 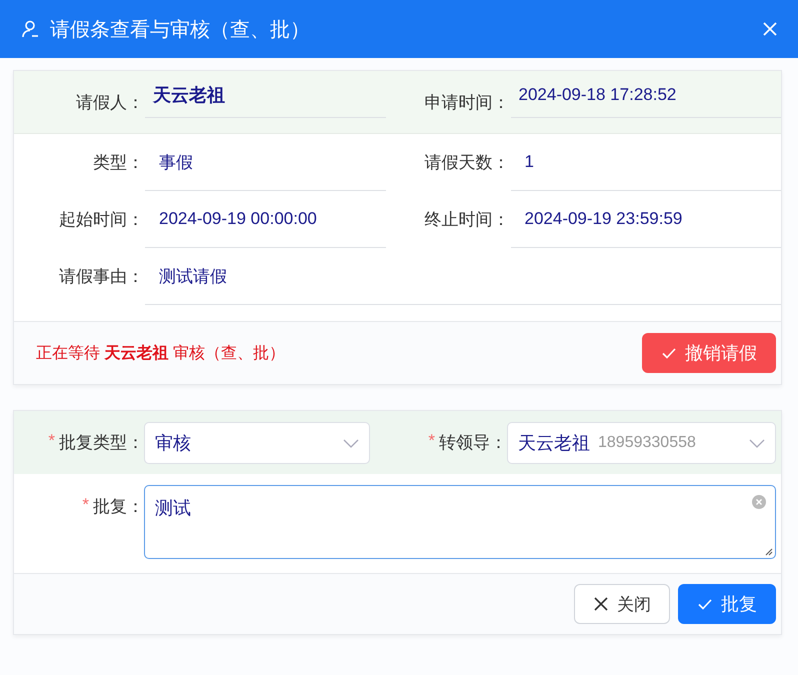 I want to click on field-value: 1, so click(x=645, y=162).